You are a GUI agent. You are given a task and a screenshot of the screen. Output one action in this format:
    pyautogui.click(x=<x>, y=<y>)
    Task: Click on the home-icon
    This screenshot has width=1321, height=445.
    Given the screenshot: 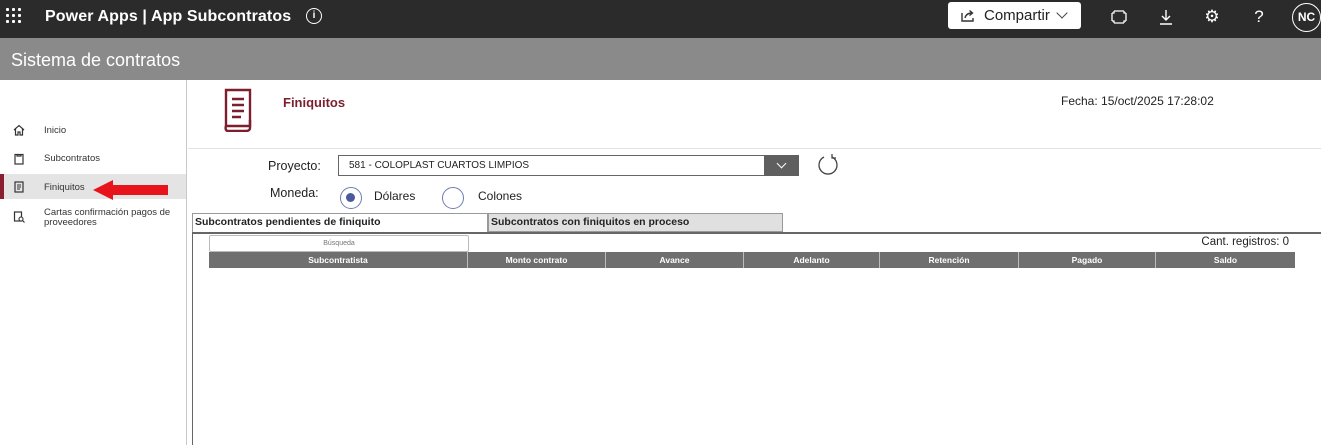 What is the action you would take?
    pyautogui.click(x=19, y=130)
    